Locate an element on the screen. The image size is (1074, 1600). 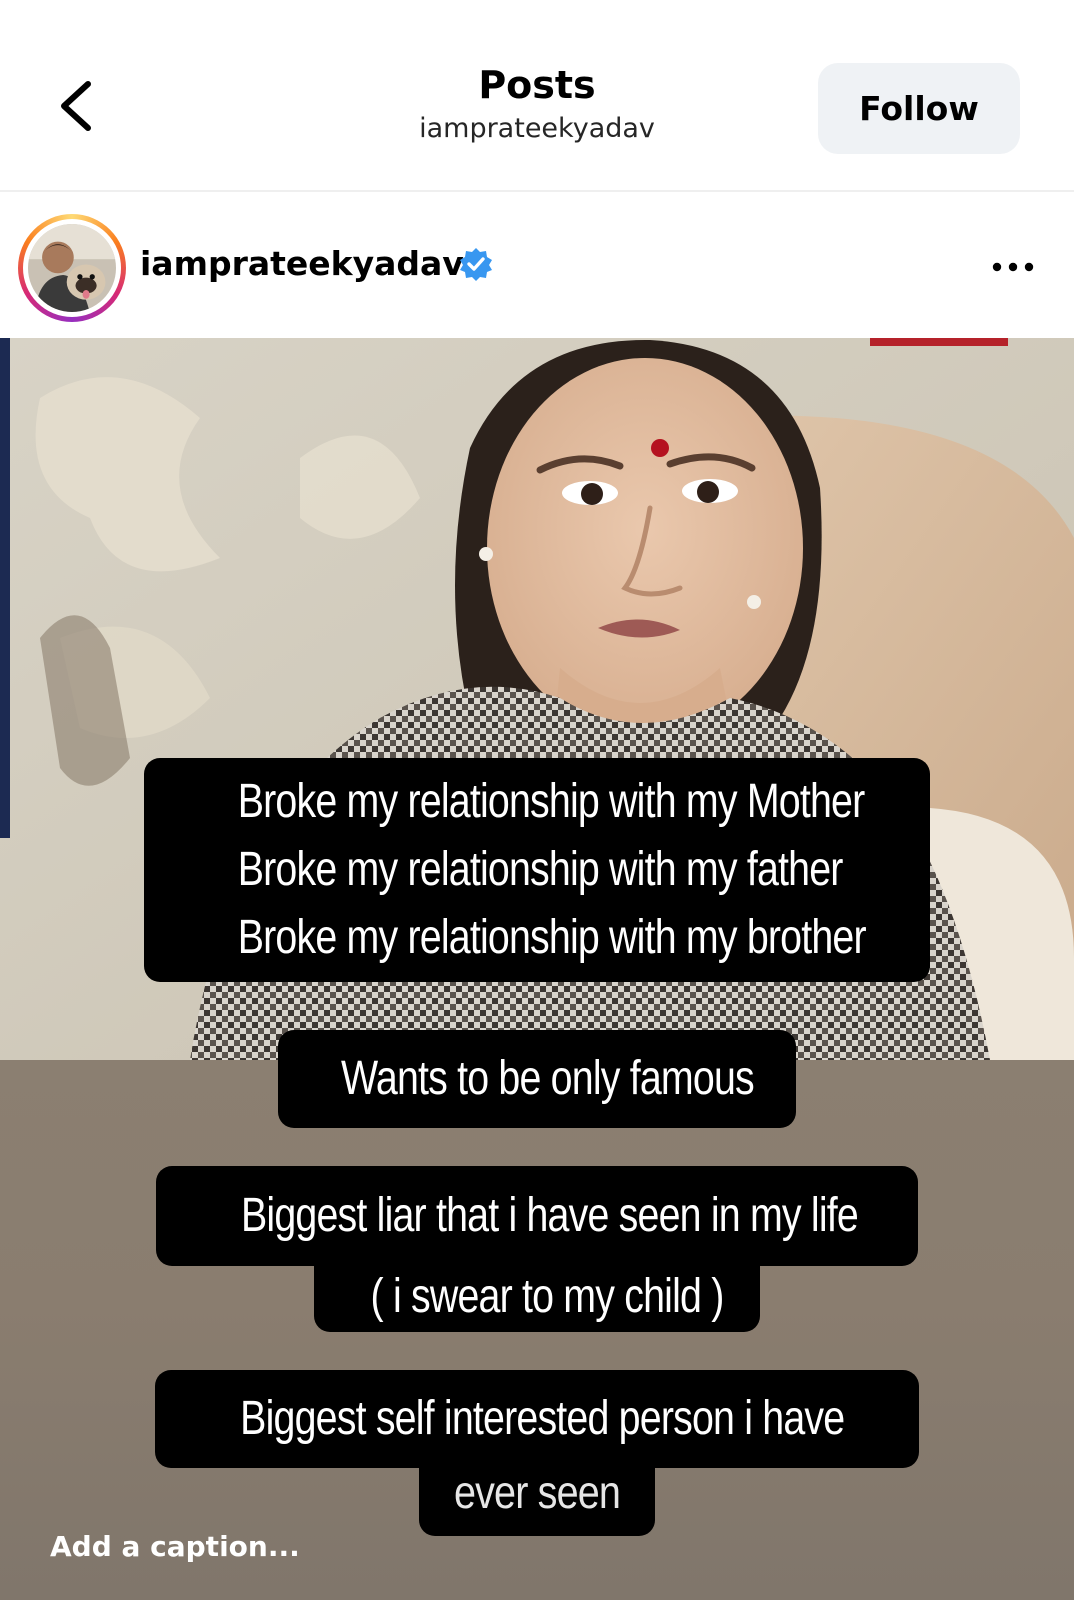
overlay-box: ever seen is located at coordinates (537, 1502).